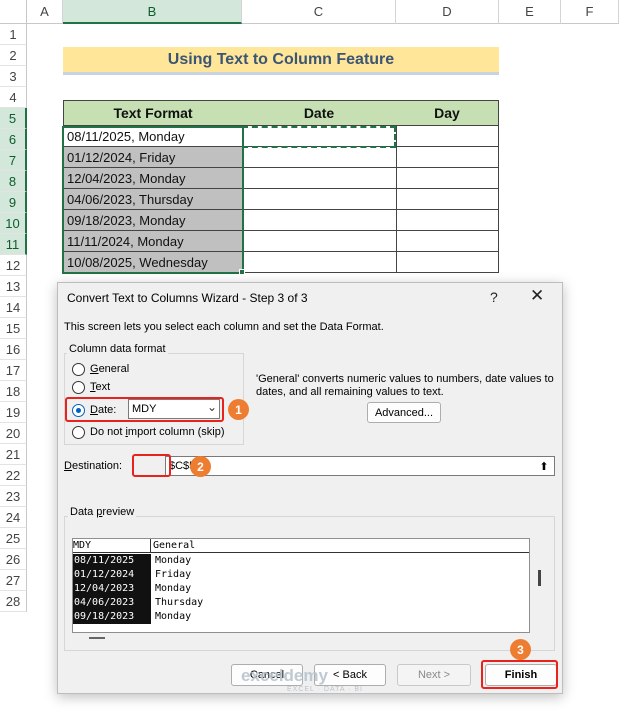 This screenshot has height=717, width=619. Describe the element at coordinates (97, 638) in the screenshot. I see `preview-horizontal-scrollbar` at that location.